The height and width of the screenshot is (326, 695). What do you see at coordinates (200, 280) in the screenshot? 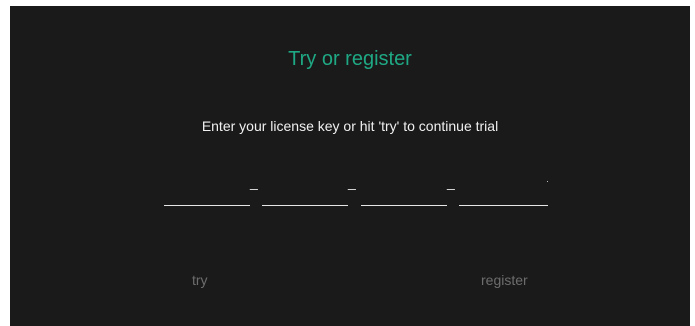
I see `try-button: try` at bounding box center [200, 280].